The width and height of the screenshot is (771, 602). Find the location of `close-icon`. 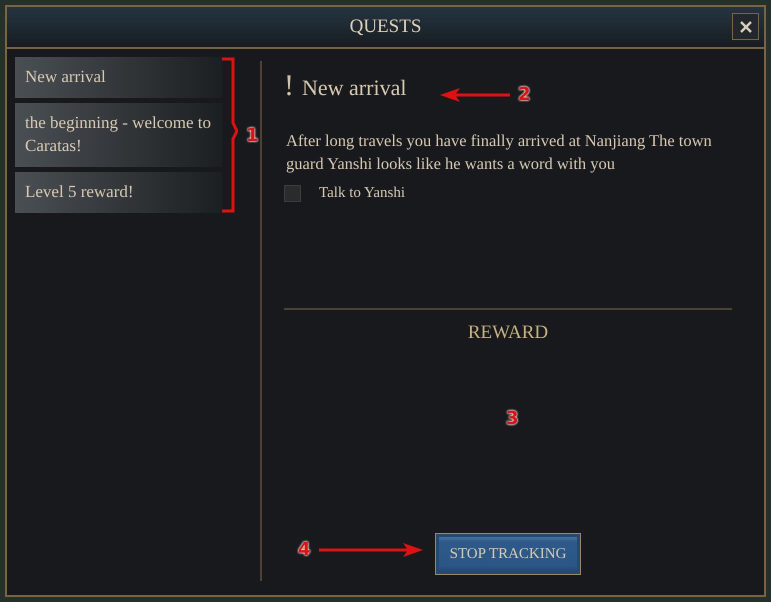

close-icon is located at coordinates (746, 26).